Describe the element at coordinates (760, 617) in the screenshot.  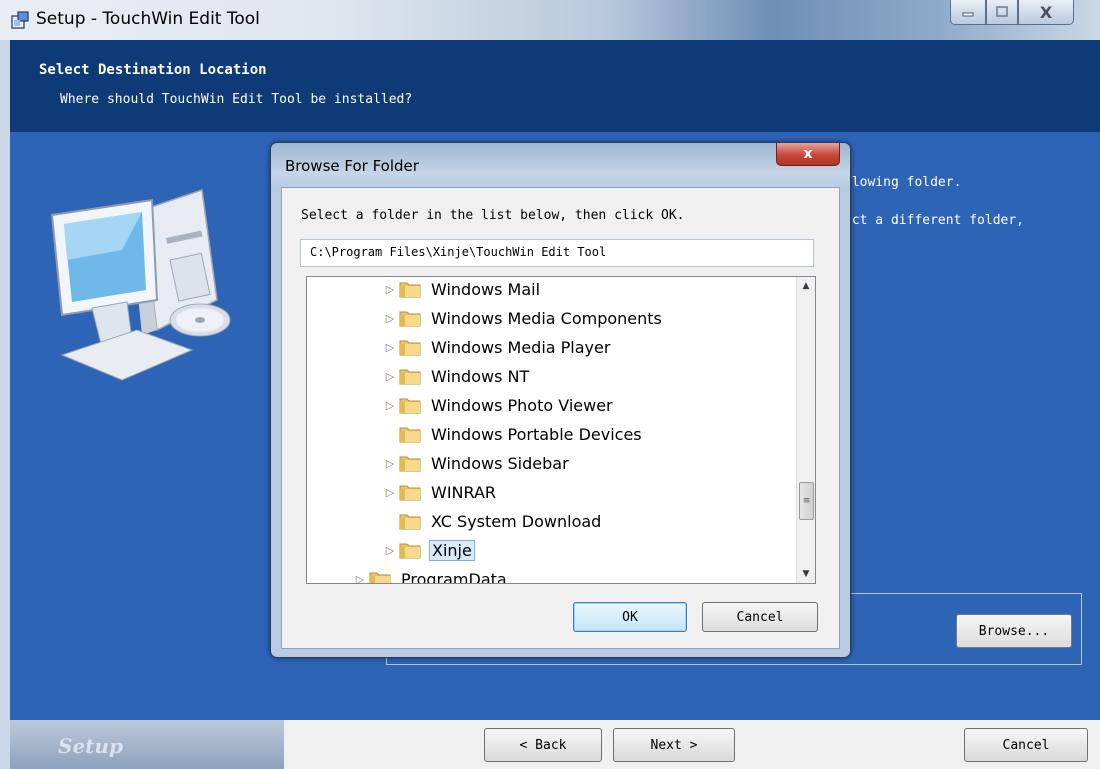
I see `dialog-cancel-button: Cancel` at that location.